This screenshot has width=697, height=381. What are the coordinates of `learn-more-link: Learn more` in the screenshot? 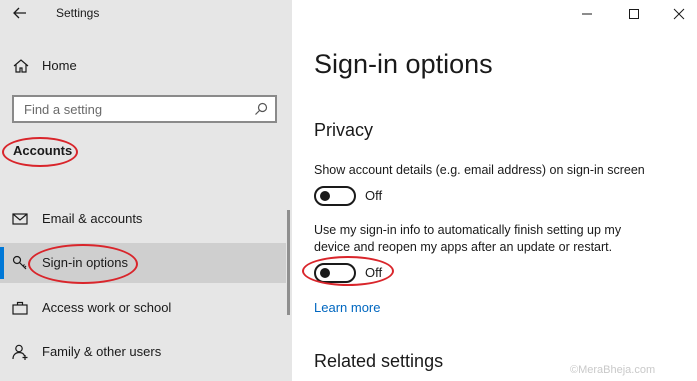 It's located at (347, 307).